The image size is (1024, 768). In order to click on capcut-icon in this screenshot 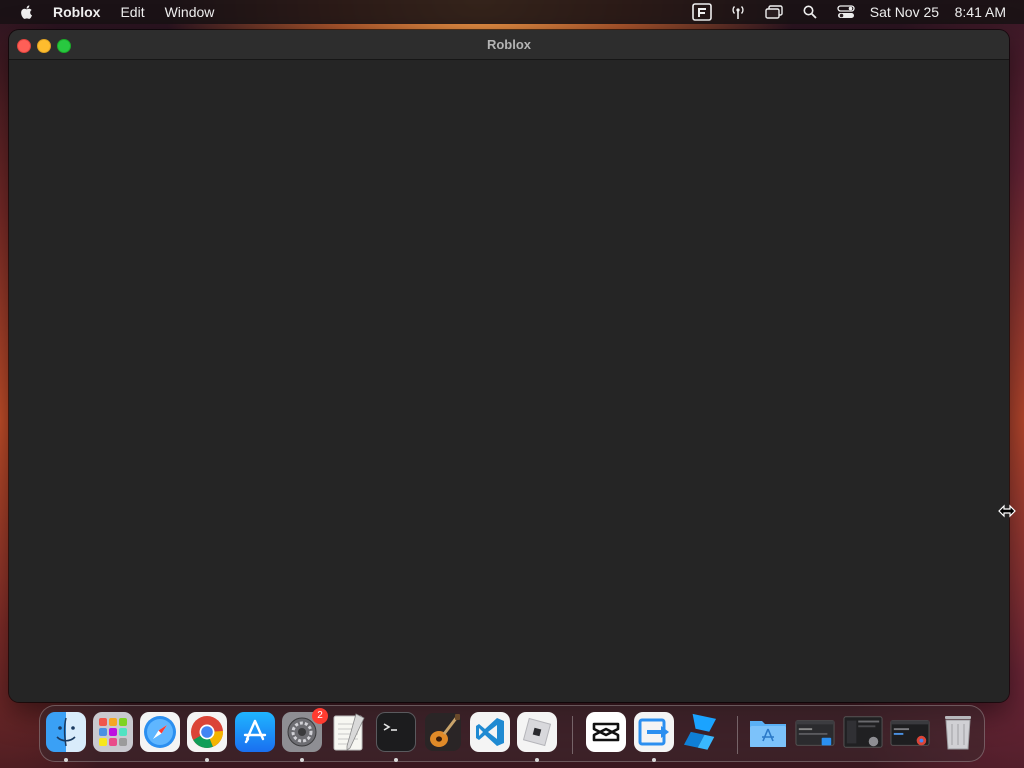, I will do `click(606, 732)`.